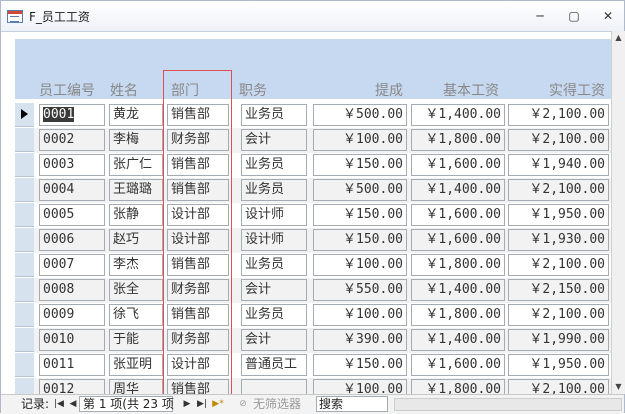  What do you see at coordinates (508, 404) in the screenshot?
I see `horizontal-scrollbar` at bounding box center [508, 404].